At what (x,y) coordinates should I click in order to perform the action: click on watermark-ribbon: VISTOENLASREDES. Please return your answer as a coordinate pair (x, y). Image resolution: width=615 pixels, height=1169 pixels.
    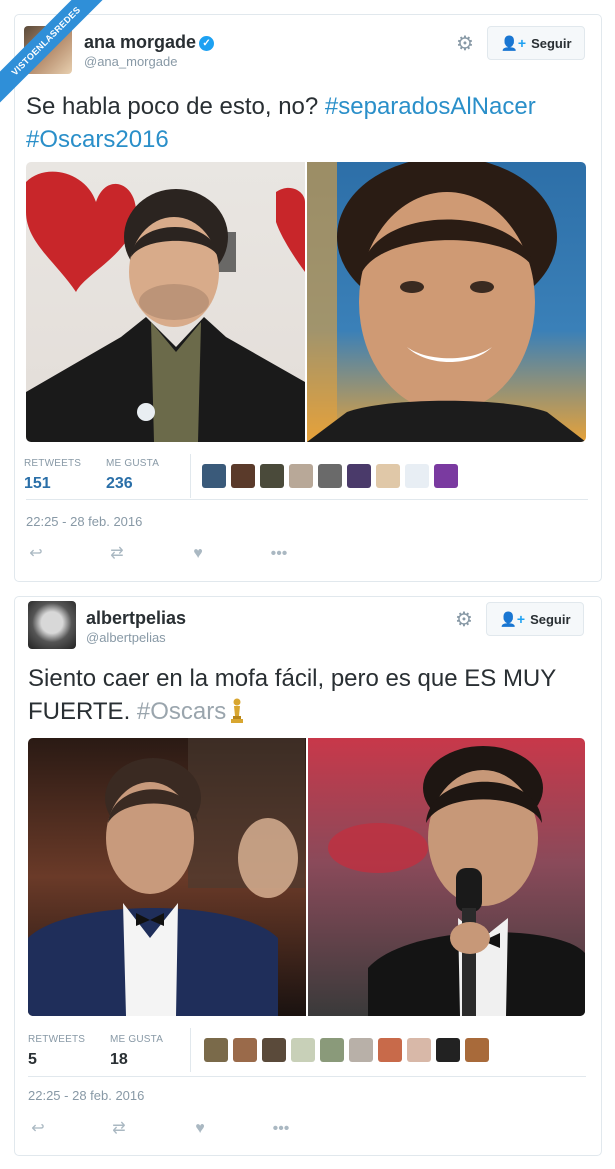
    Looking at the image, I should click on (55, 55).